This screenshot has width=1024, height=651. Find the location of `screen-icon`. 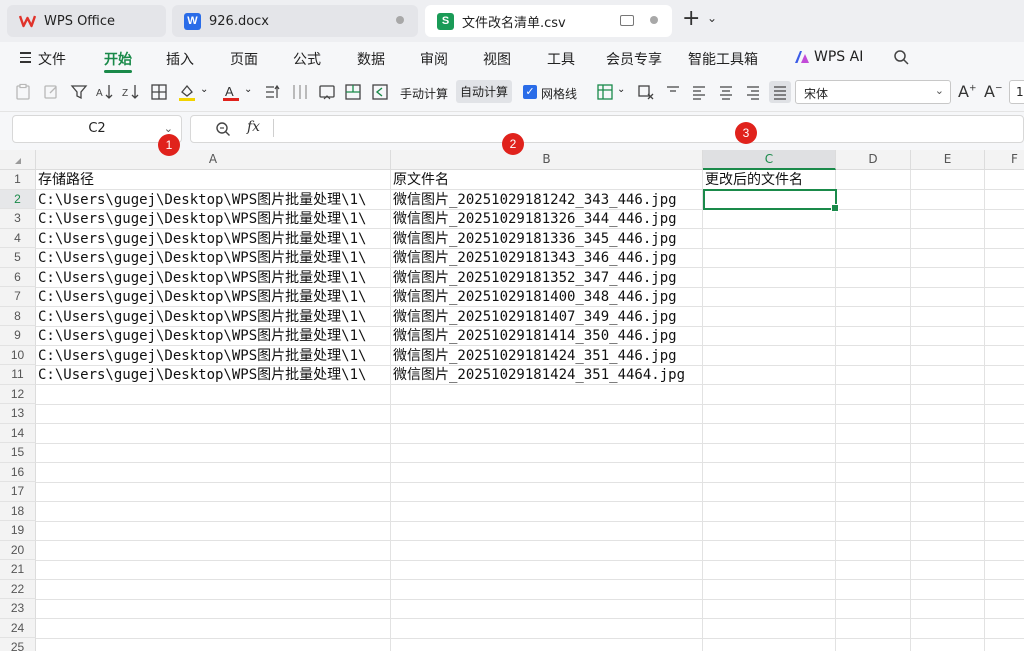

screen-icon is located at coordinates (627, 20).